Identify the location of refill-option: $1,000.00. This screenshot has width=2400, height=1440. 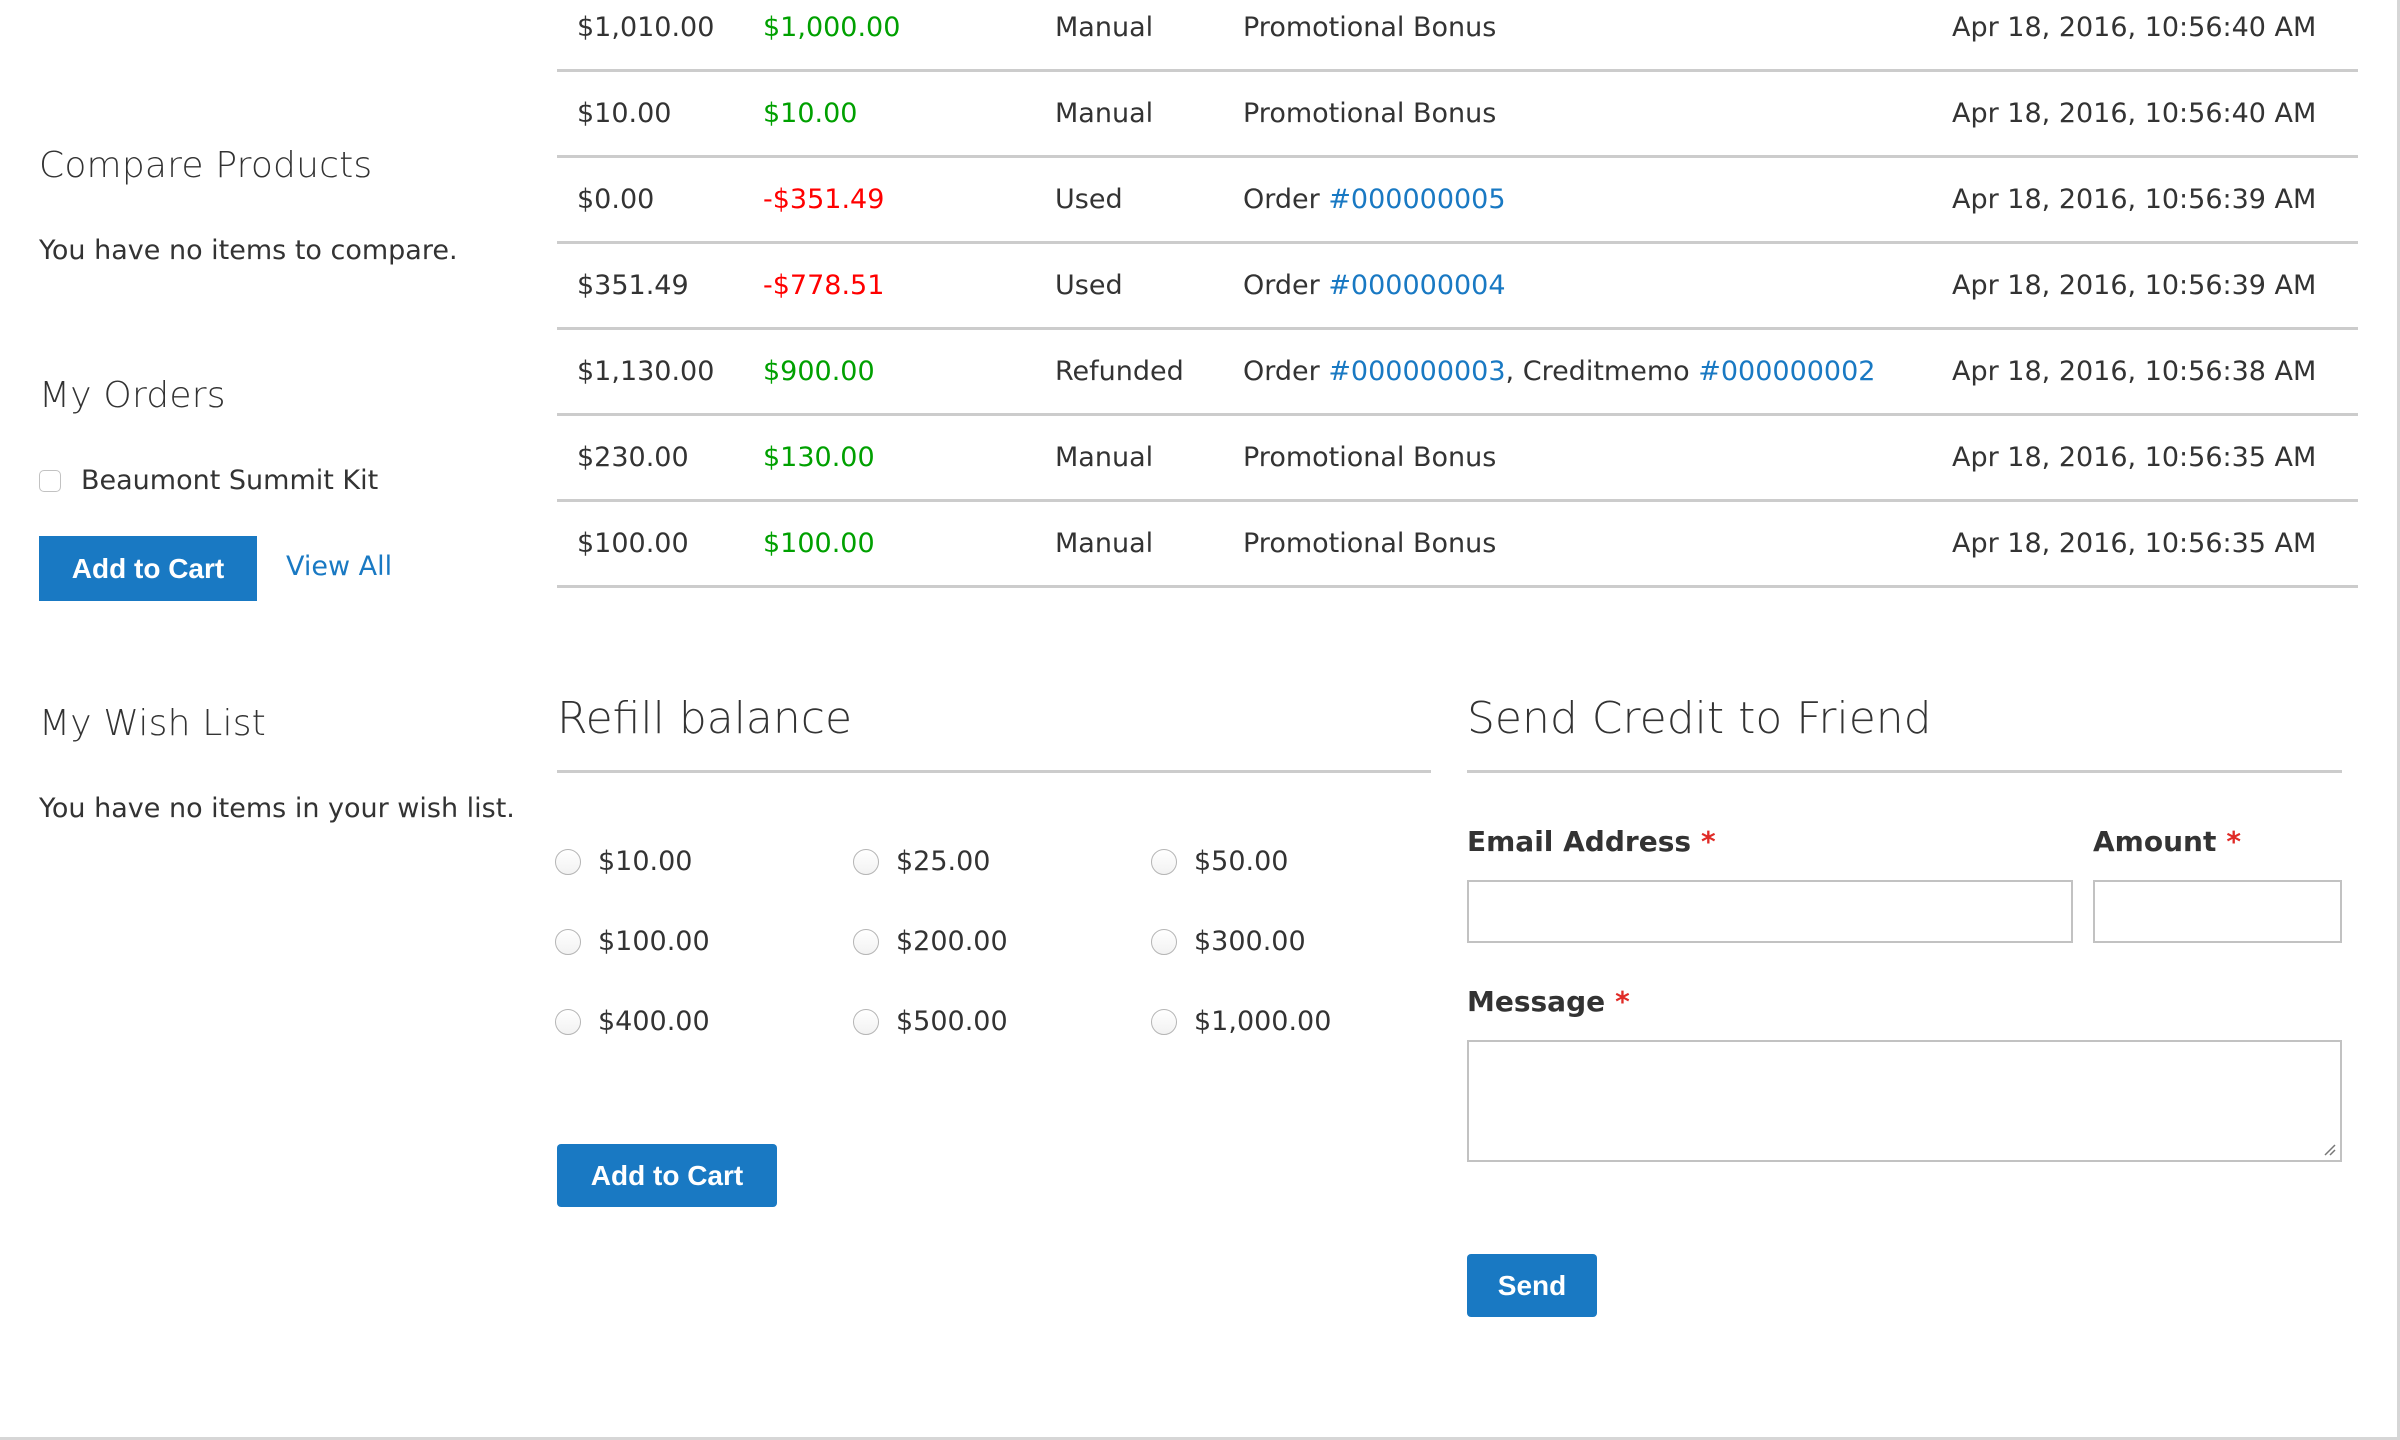
(1241, 1021).